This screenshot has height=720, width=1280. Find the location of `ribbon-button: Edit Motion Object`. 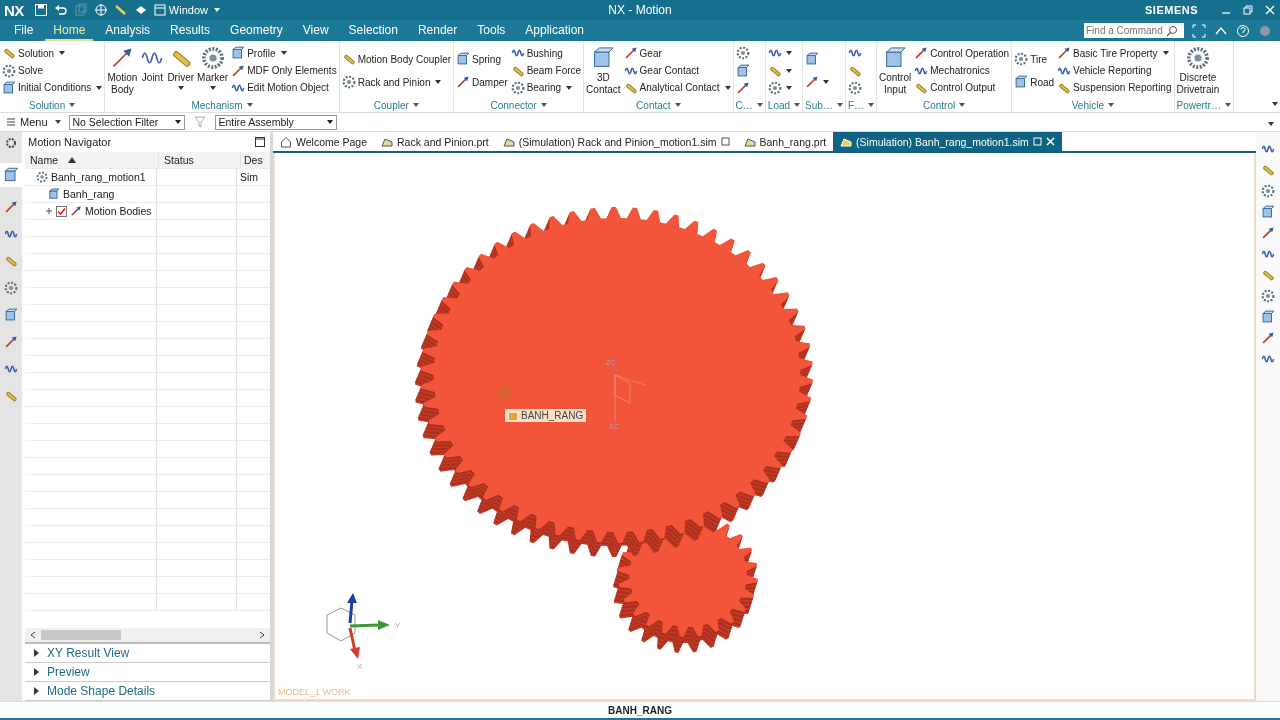

ribbon-button: Edit Motion Object is located at coordinates (284, 87).